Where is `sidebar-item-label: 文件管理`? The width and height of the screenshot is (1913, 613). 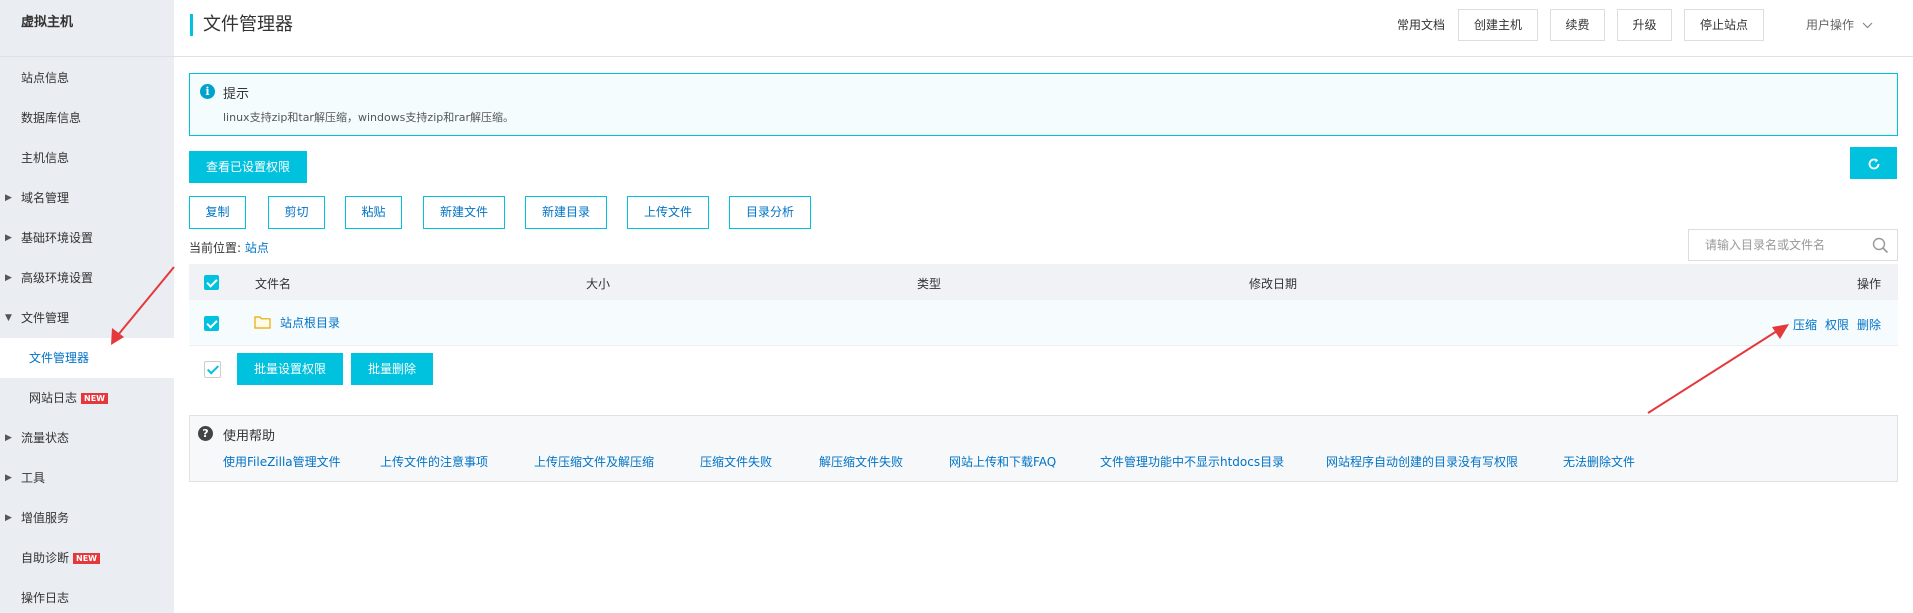 sidebar-item-label: 文件管理 is located at coordinates (45, 318).